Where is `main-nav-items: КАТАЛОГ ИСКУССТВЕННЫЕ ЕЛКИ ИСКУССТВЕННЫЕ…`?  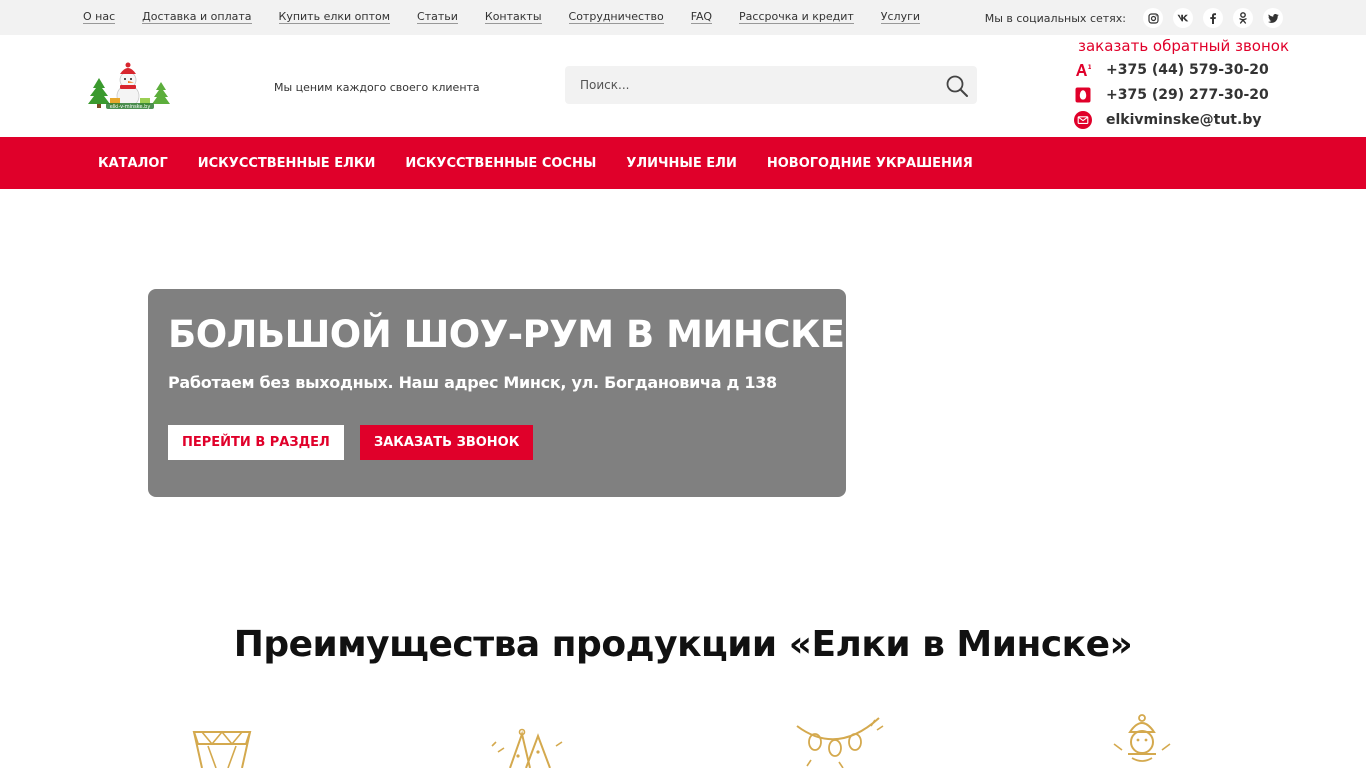 main-nav-items: КАТАЛОГ ИСКУССТВЕННЫЕ ЕЛКИ ИСКУССТВЕННЫЕ… is located at coordinates (550, 163).